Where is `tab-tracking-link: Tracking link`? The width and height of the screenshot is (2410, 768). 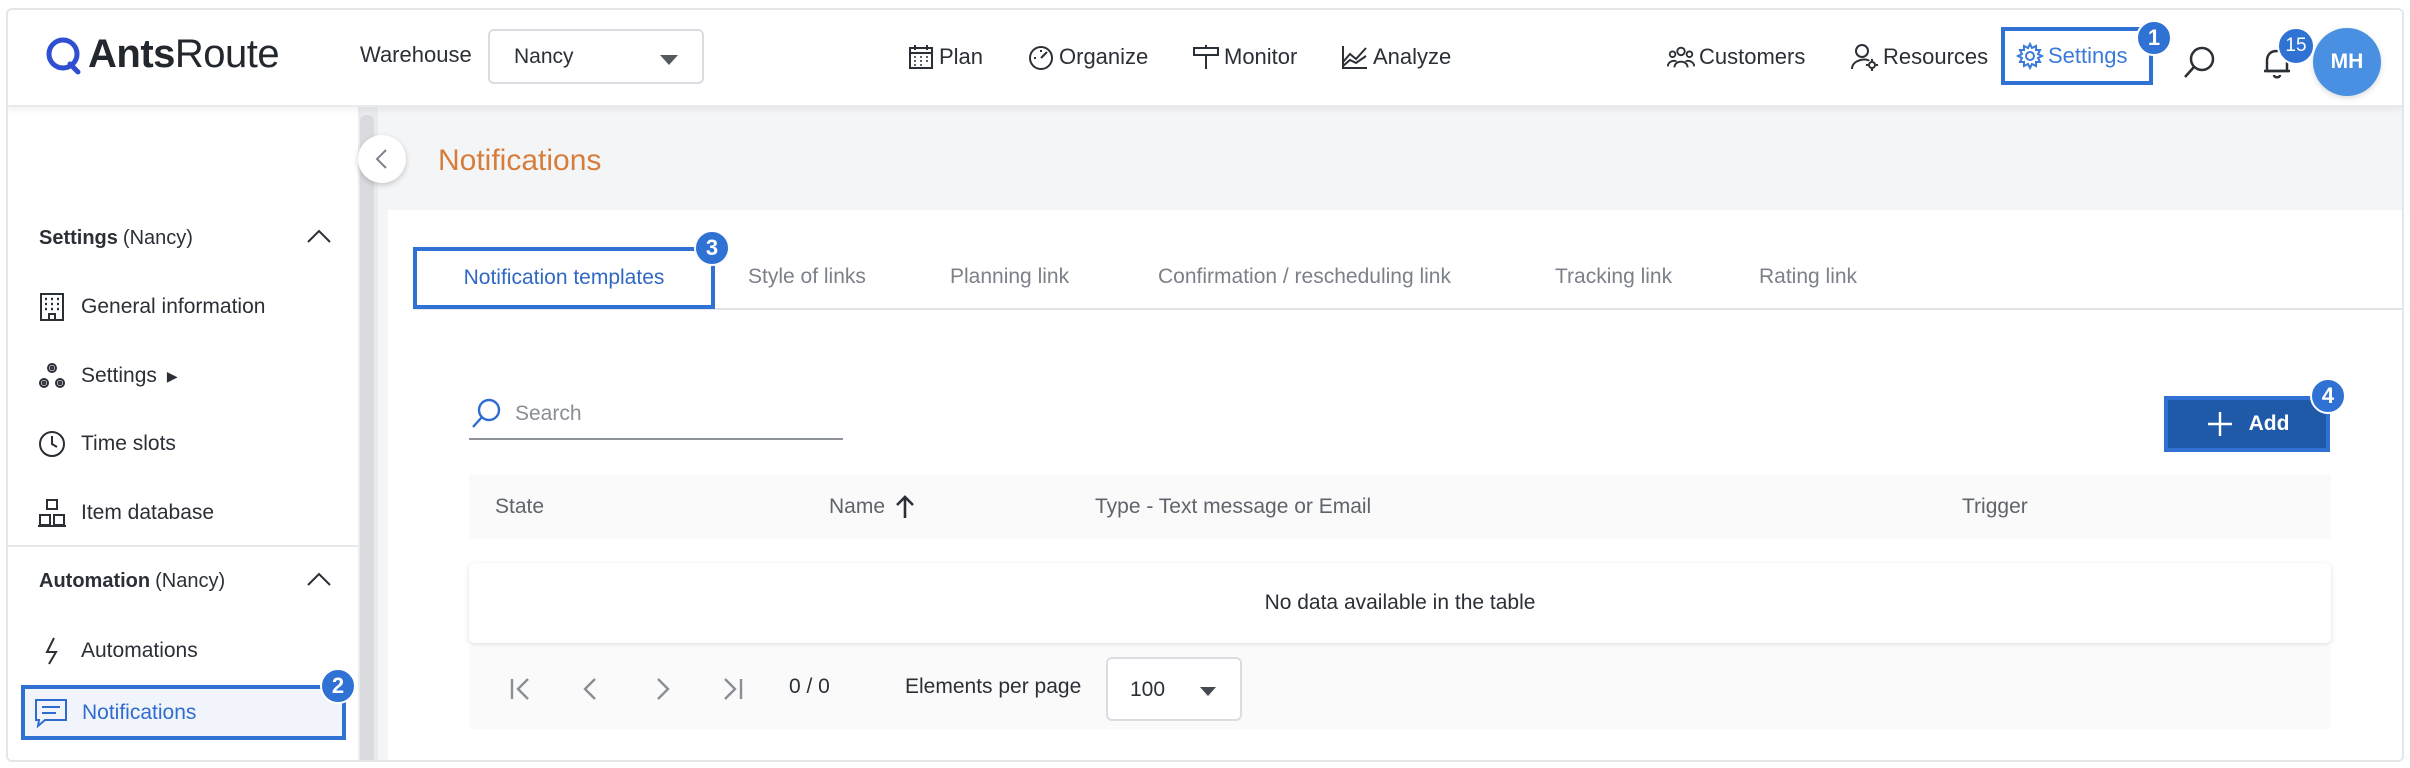
tab-tracking-link: Tracking link is located at coordinates (1613, 277).